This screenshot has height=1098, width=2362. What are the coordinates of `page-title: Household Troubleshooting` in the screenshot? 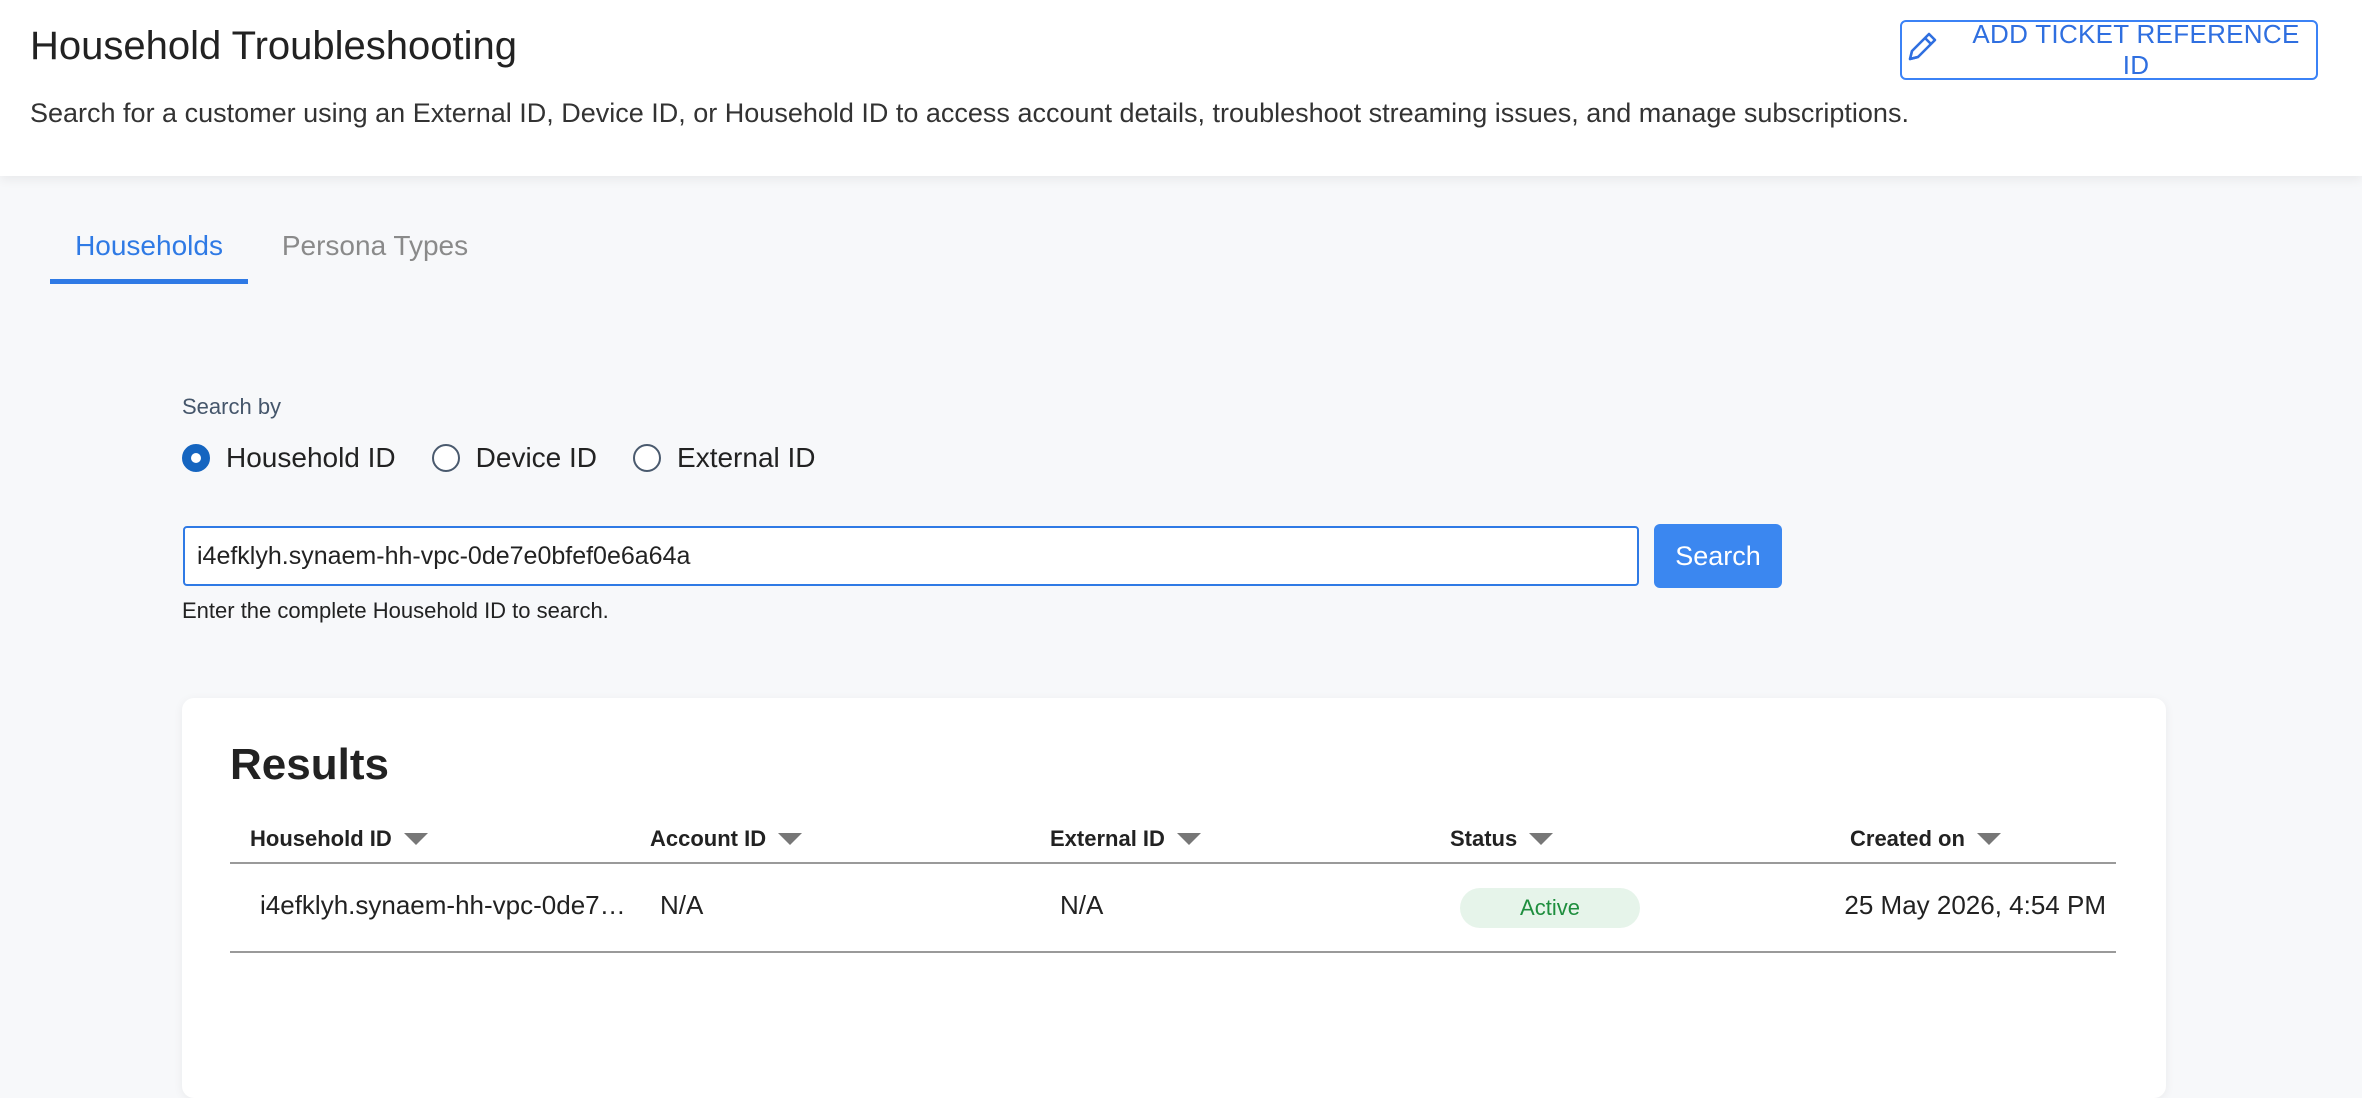 It's located at (274, 46).